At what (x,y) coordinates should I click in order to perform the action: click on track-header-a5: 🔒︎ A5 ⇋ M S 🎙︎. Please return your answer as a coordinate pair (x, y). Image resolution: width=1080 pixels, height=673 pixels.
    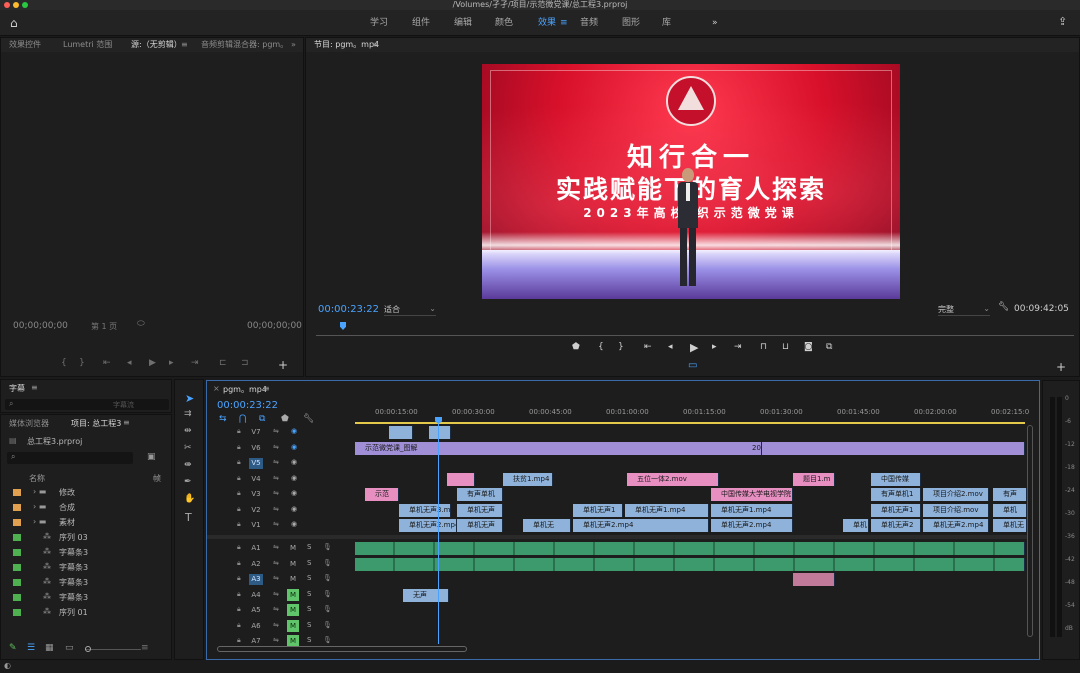
    Looking at the image, I should click on (281, 610).